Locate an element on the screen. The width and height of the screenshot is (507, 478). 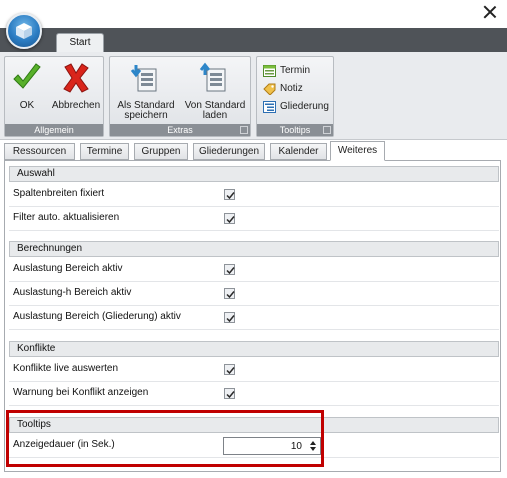
notiz-tooltip-button: Notiz is located at coordinates (296, 89).